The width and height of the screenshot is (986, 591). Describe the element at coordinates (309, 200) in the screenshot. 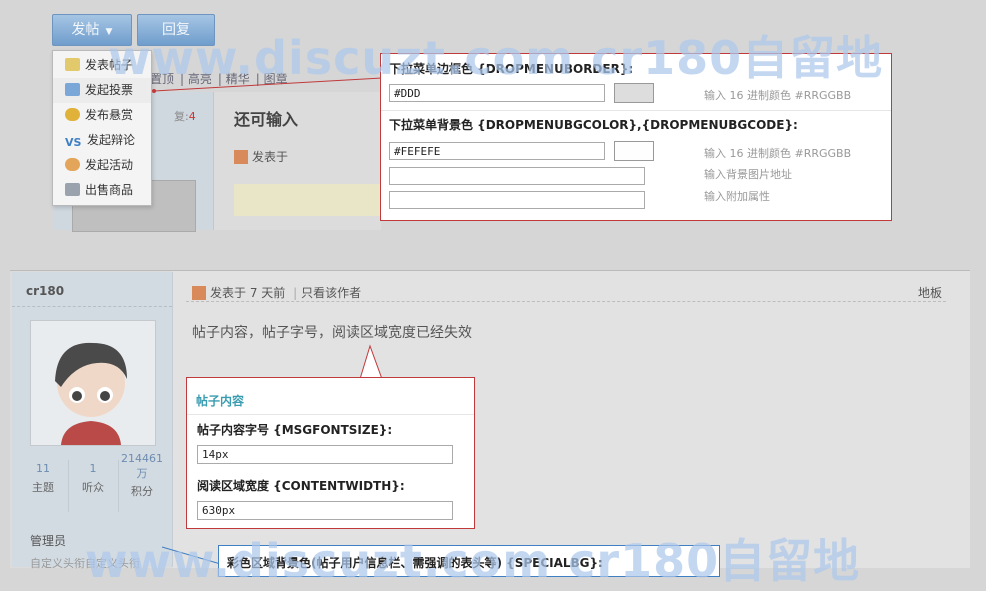

I see `highlight-box` at that location.